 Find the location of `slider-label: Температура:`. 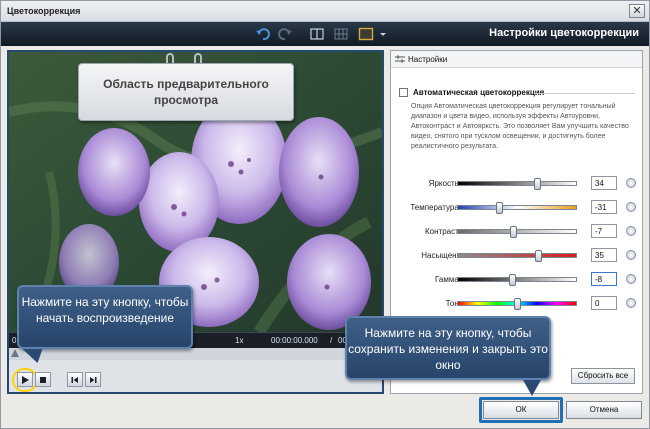

slider-label: Температура: is located at coordinates (435, 207).